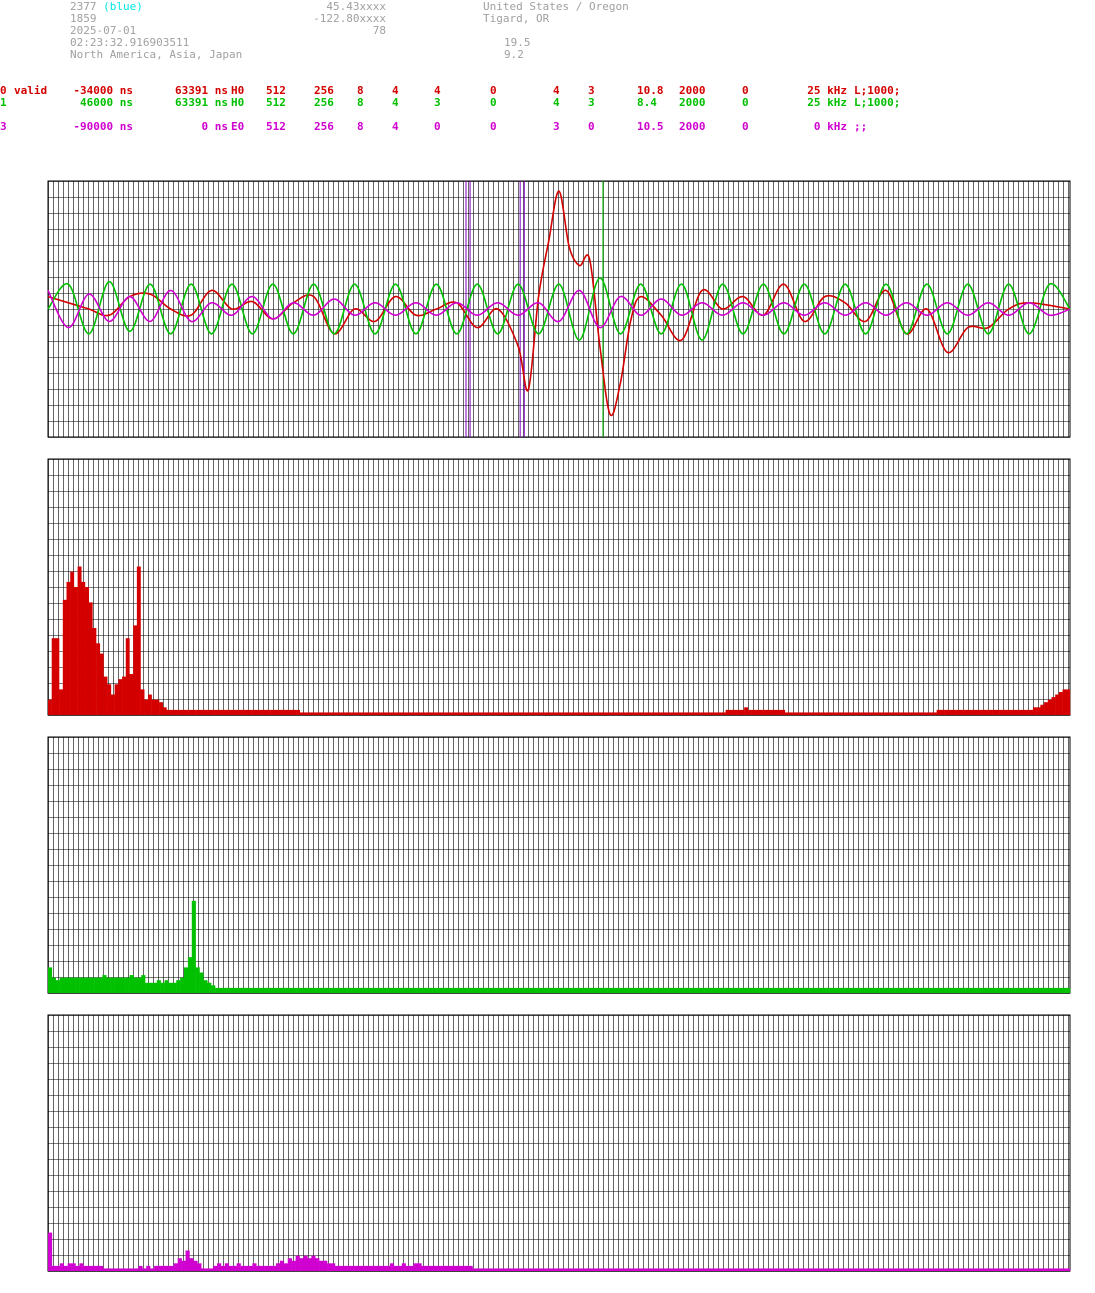 The width and height of the screenshot is (1095, 1293). Describe the element at coordinates (379, 30) in the screenshot. I see `altitude: 78` at that location.